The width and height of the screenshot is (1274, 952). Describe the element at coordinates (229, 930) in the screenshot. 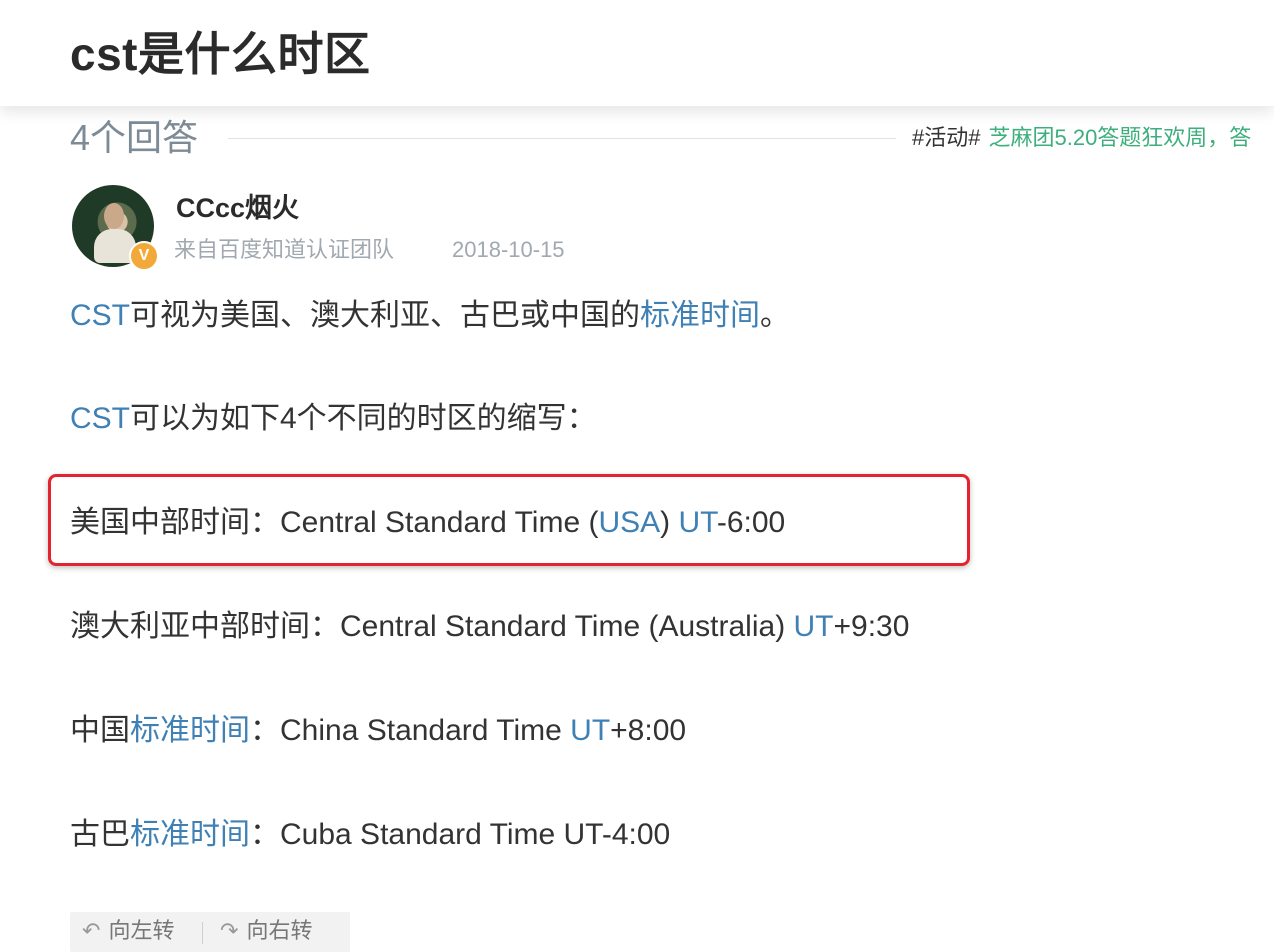

I see `rotate-right-icon: ↷` at that location.